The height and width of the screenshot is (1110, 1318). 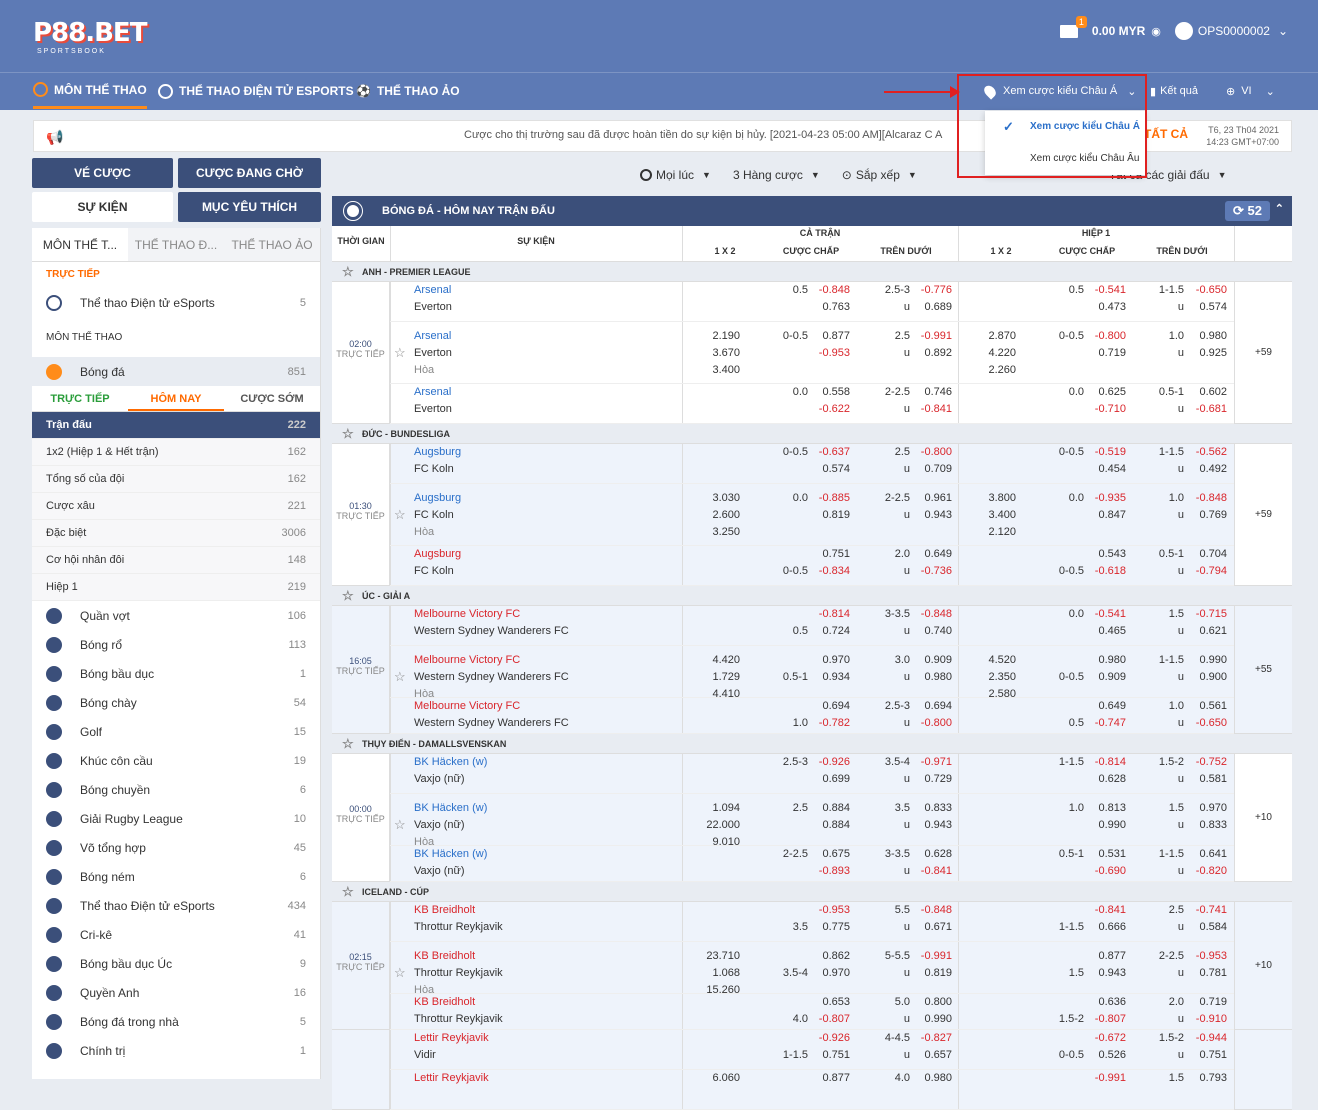 What do you see at coordinates (1207, 452) in the screenshot?
I see `odds-half-total: -0.562` at bounding box center [1207, 452].